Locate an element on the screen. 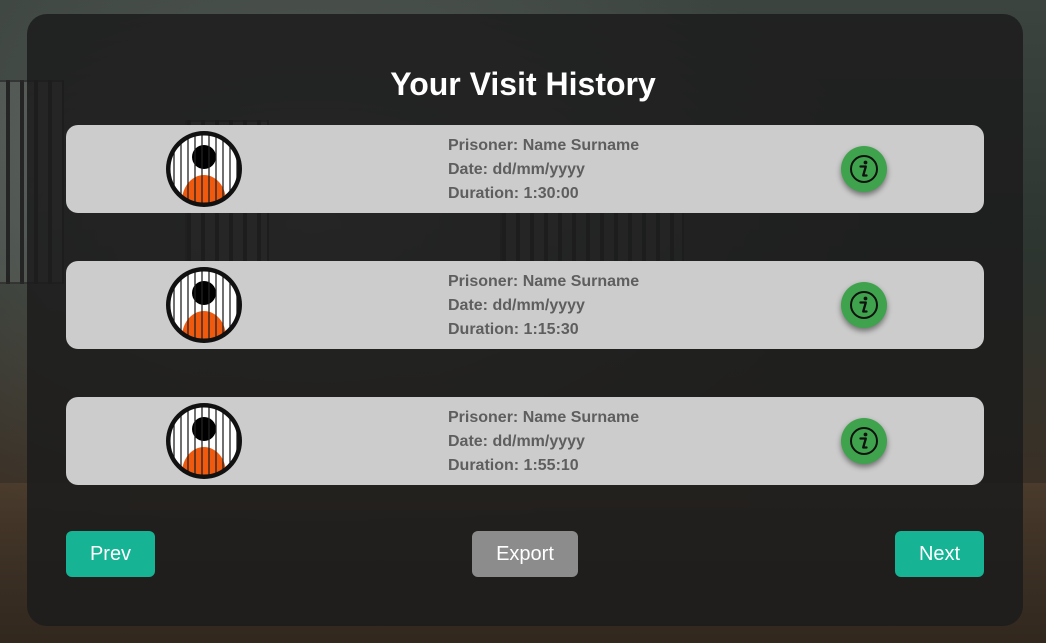 The width and height of the screenshot is (1046, 643). visit-duration: Duration: 1:15:30 is located at coordinates (513, 329).